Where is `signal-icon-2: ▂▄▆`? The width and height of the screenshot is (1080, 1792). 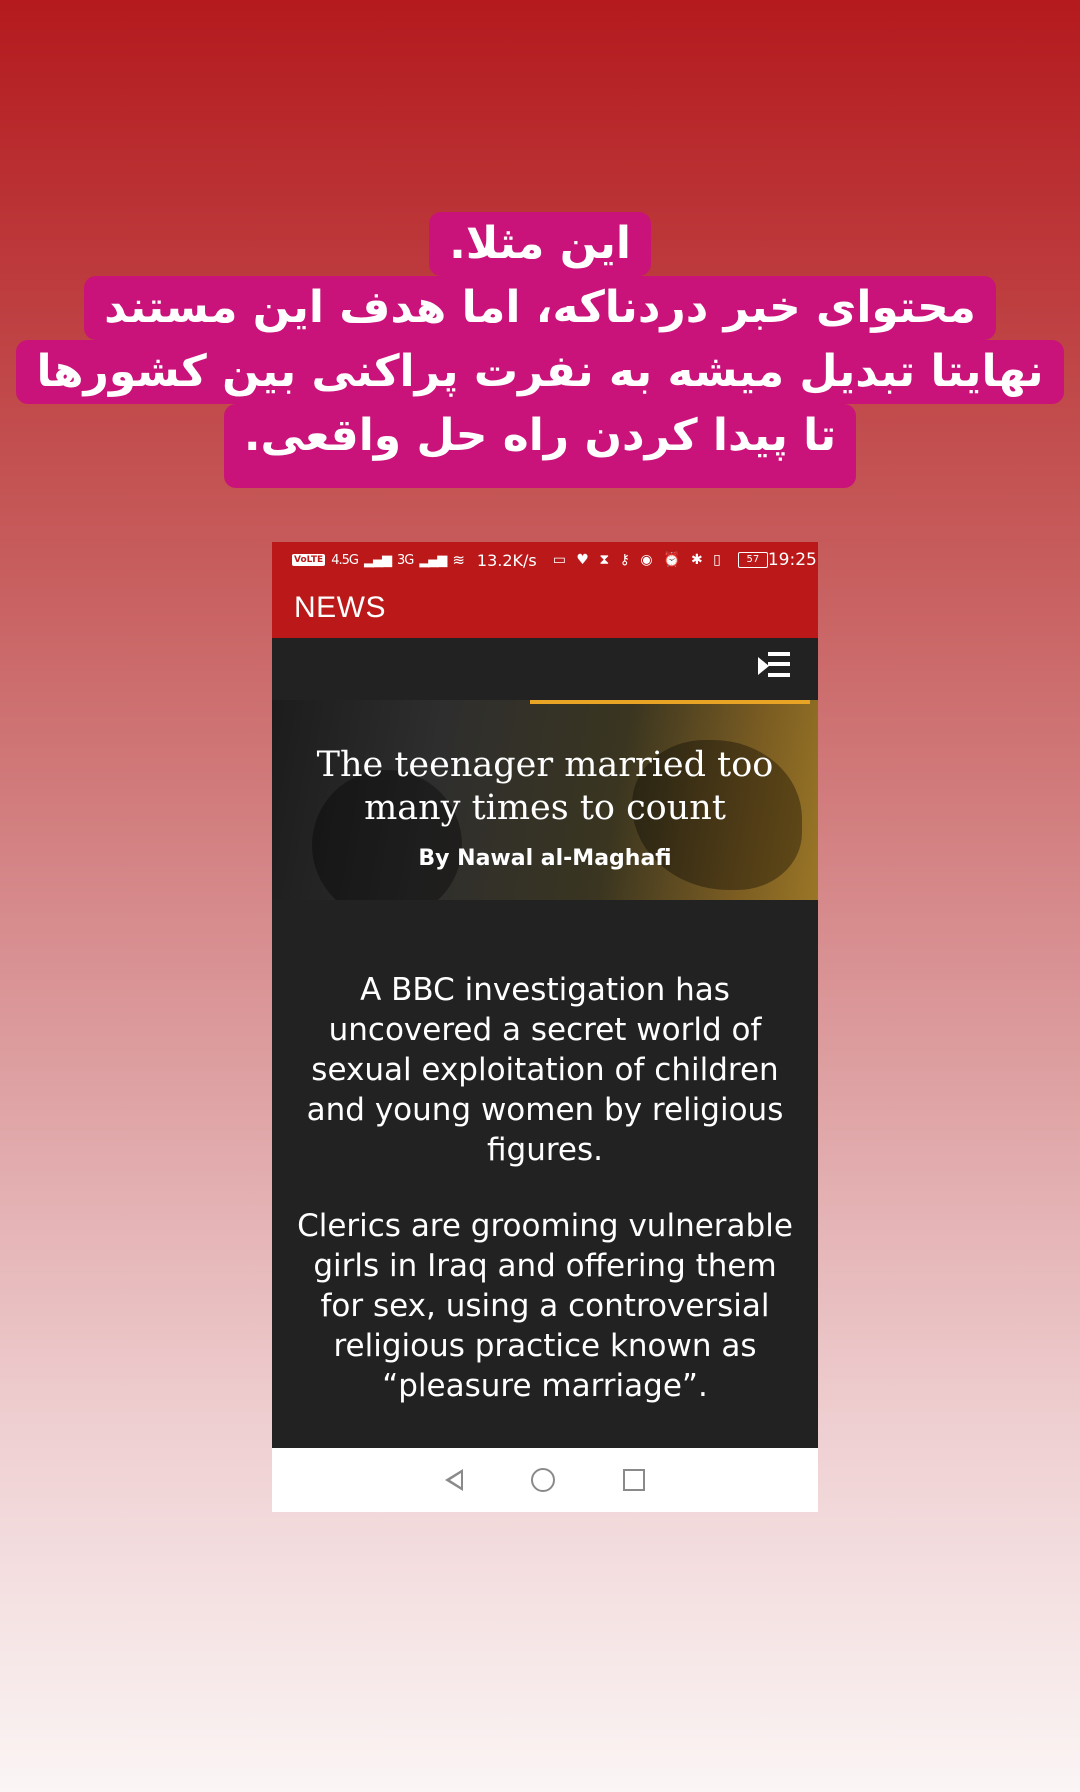
signal-icon-2: ▂▄▆ is located at coordinates (433, 560).